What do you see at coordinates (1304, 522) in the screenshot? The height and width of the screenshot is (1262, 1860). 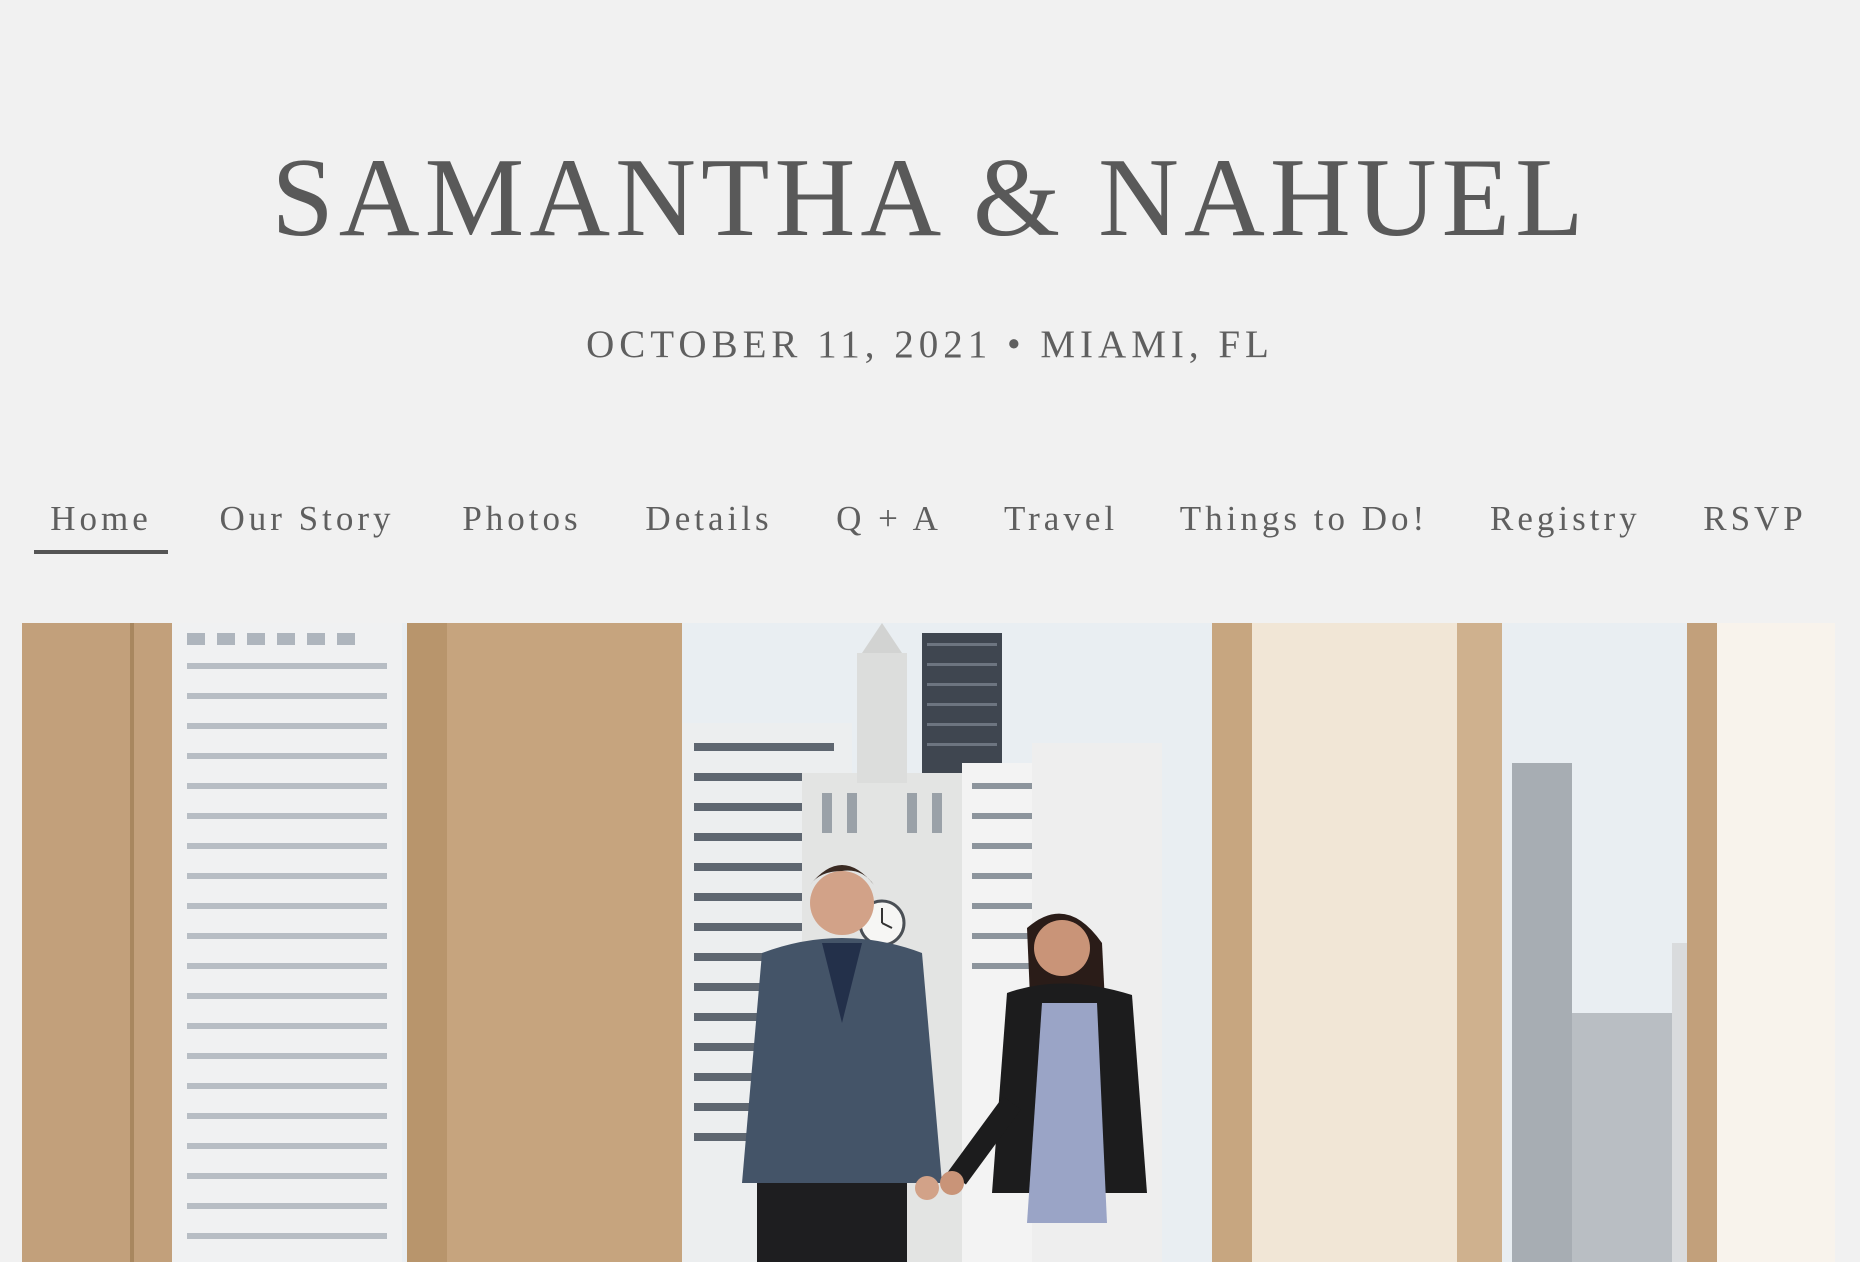 I see `nav-item-things-to-do: Things to Do!` at bounding box center [1304, 522].